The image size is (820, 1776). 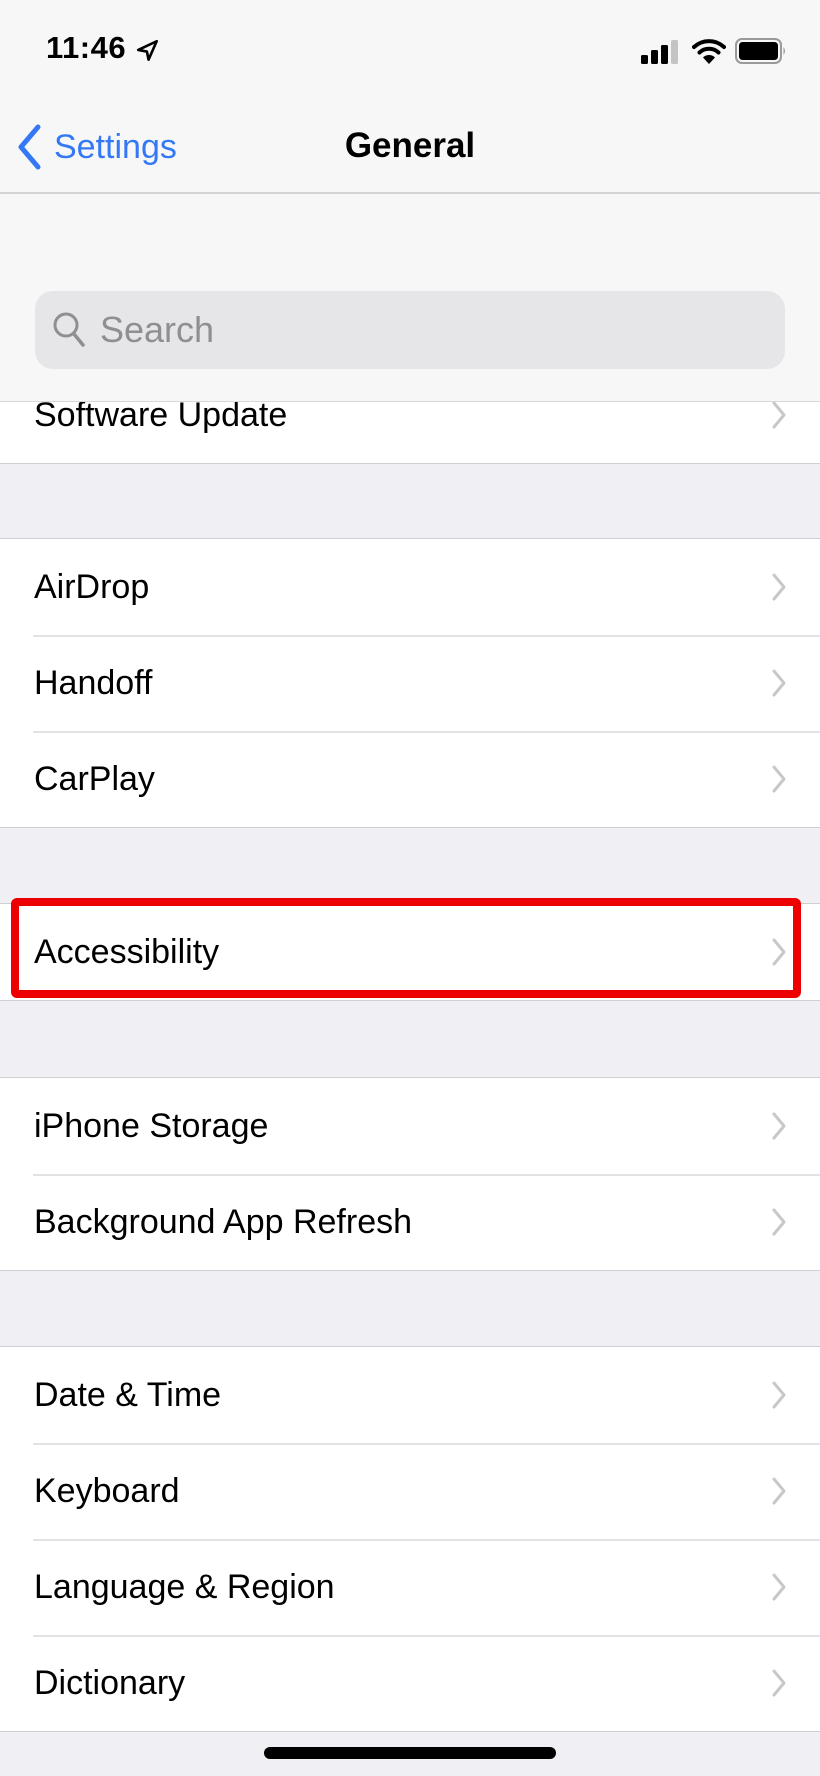 What do you see at coordinates (147, 50) in the screenshot?
I see `location-arrow-icon` at bounding box center [147, 50].